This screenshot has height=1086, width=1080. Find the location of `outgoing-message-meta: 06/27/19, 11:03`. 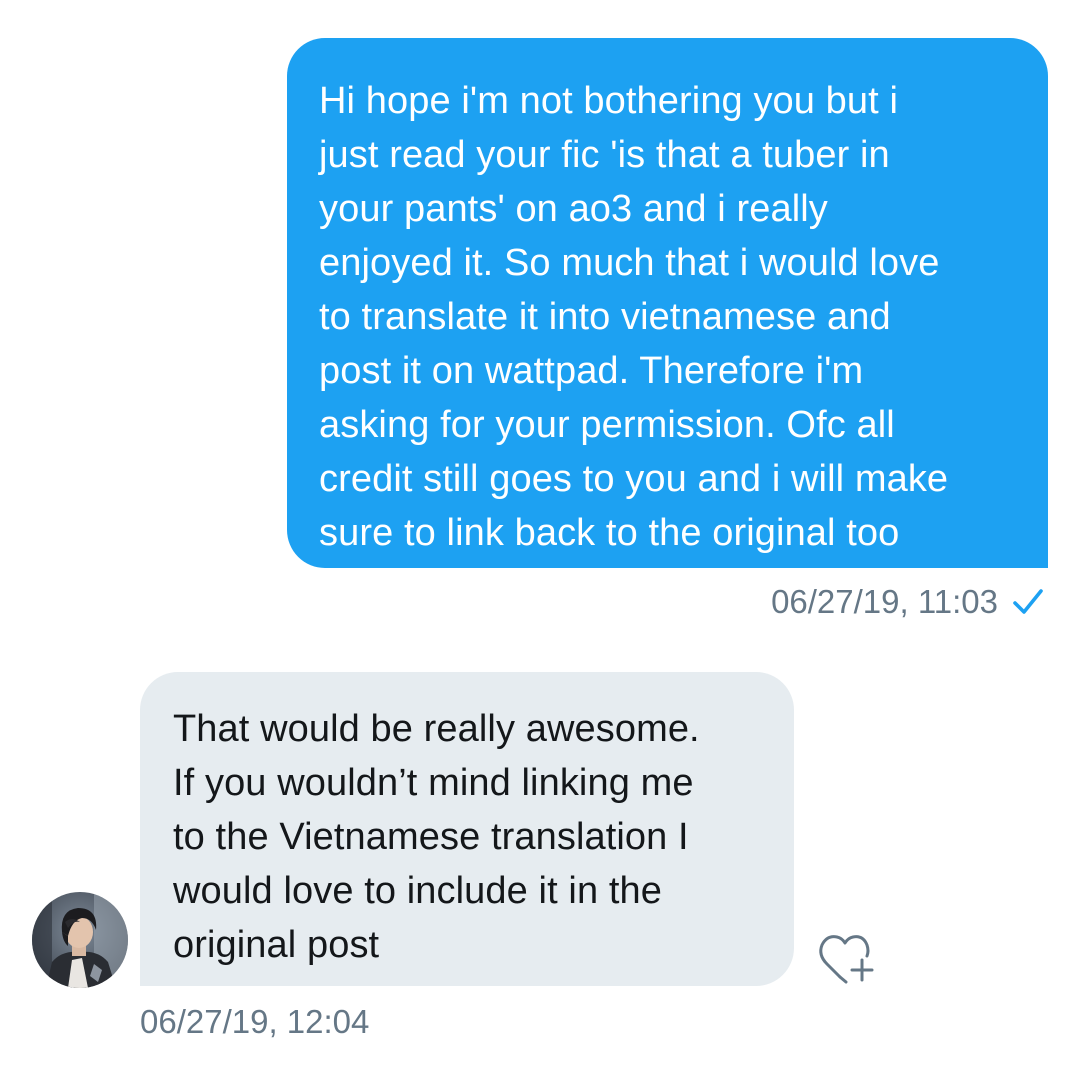

outgoing-message-meta: 06/27/19, 11:03 is located at coordinates (907, 602).